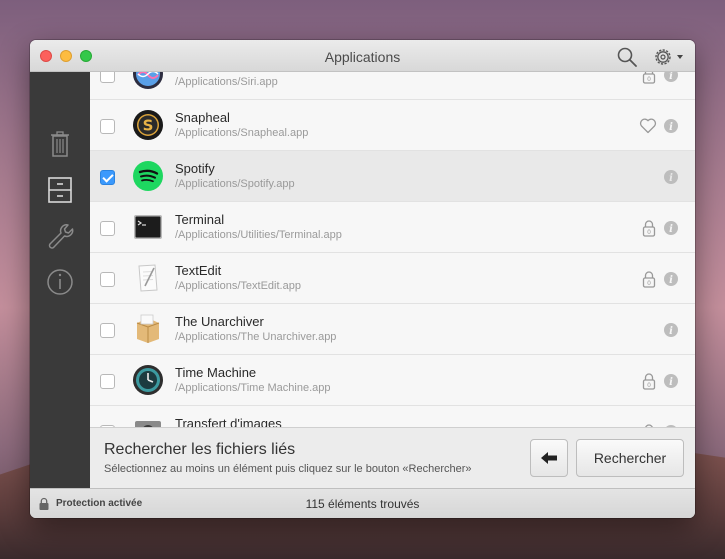  I want to click on app-path: /Applications/Siri.app, so click(226, 82).